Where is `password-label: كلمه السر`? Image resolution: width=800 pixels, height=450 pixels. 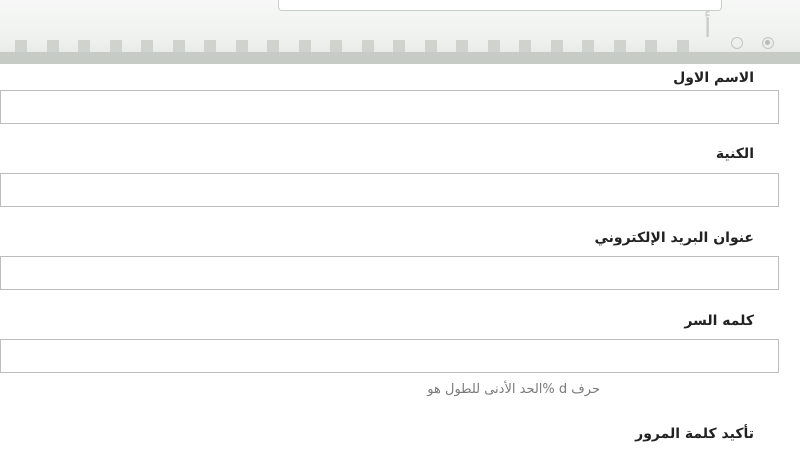 password-label: كلمه السر is located at coordinates (719, 321).